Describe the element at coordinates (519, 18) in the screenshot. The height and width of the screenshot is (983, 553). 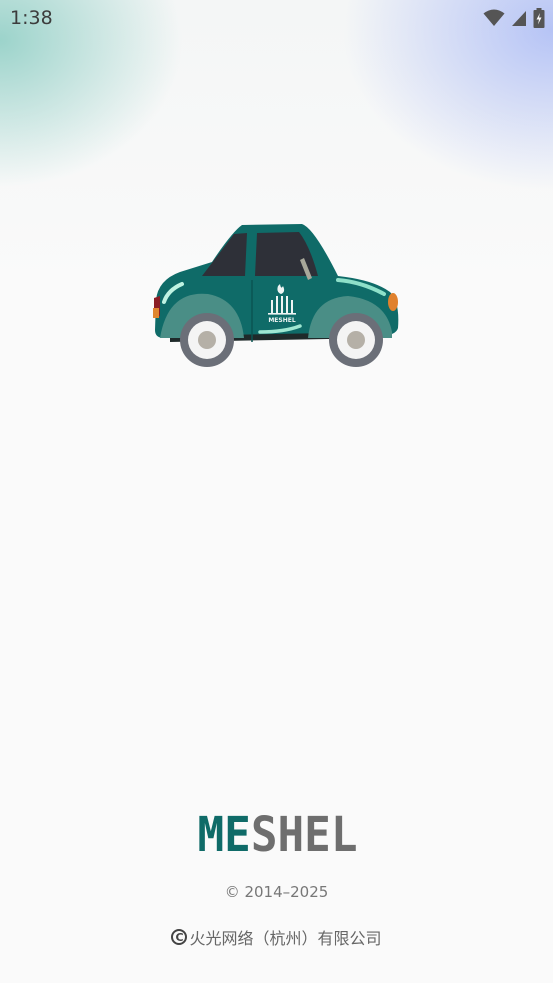
I see `cellular-signal-icon` at that location.